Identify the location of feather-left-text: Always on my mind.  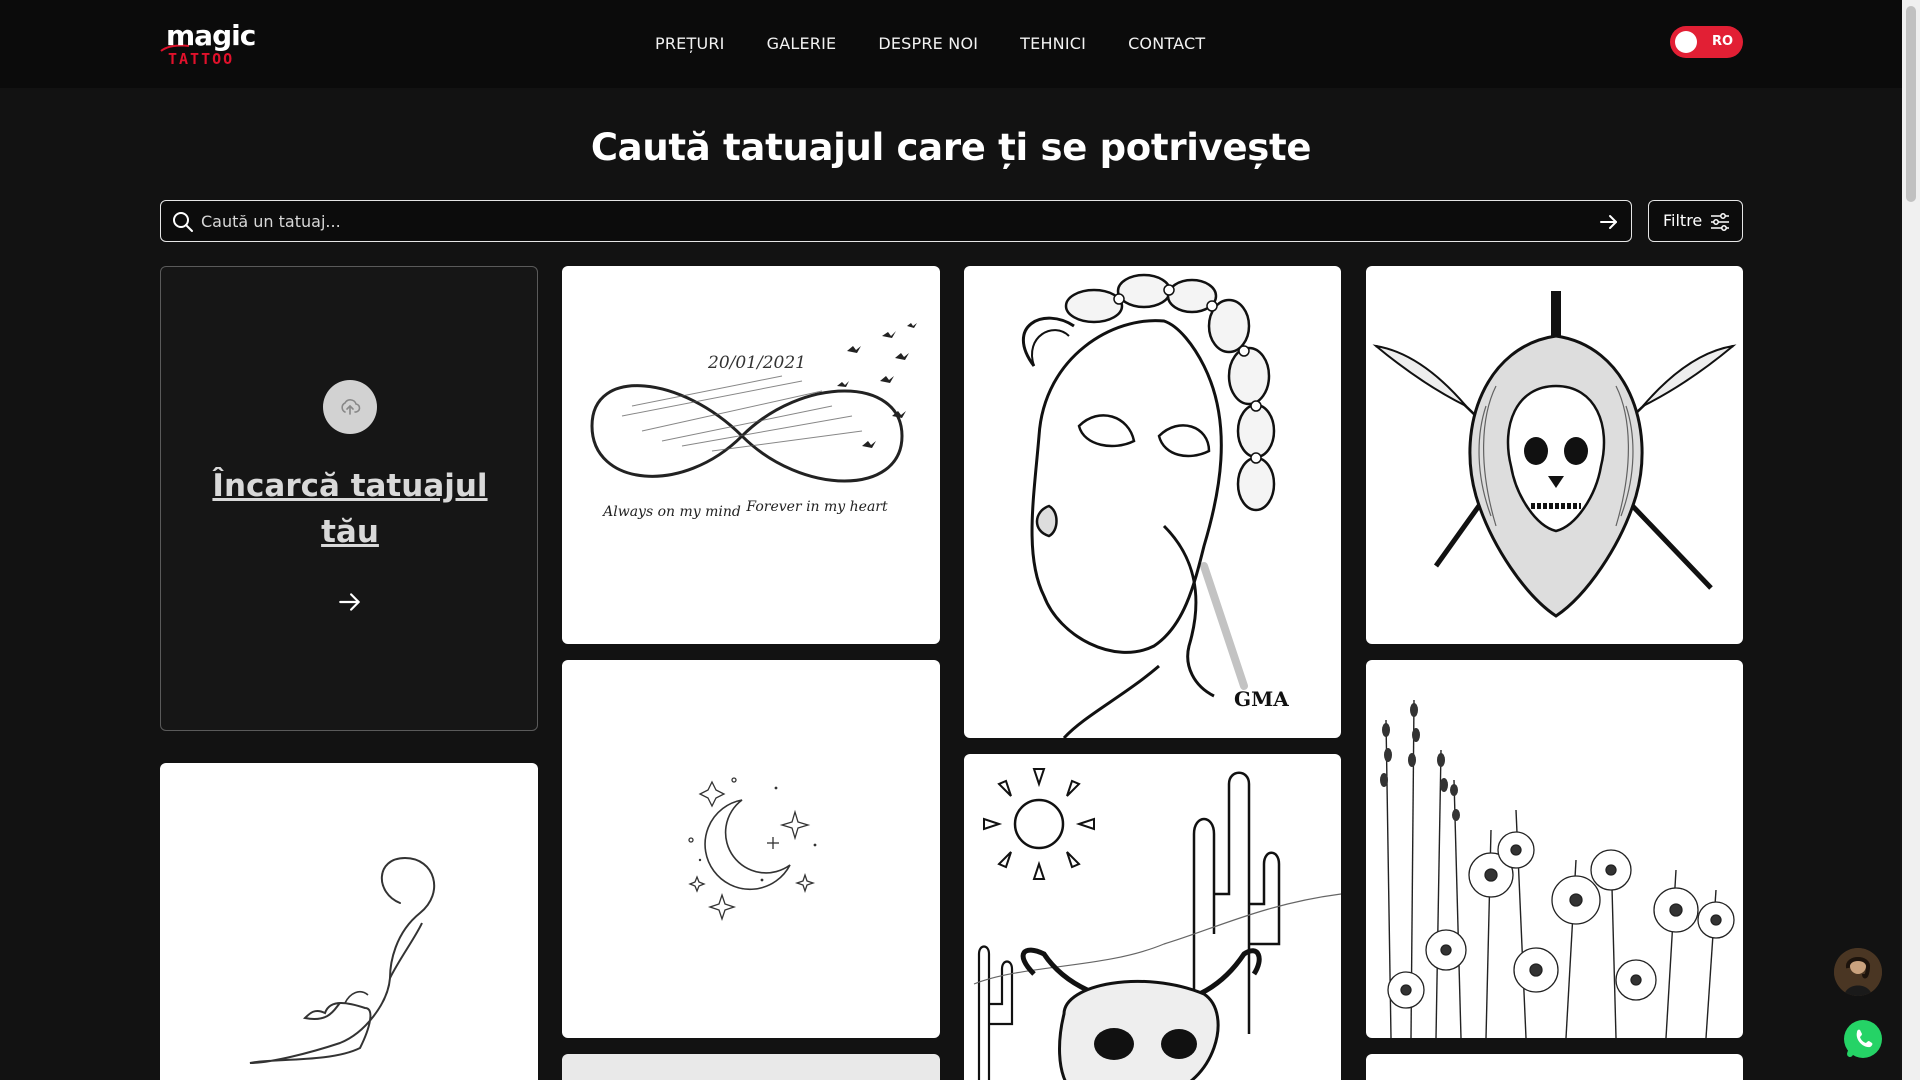
(671, 512).